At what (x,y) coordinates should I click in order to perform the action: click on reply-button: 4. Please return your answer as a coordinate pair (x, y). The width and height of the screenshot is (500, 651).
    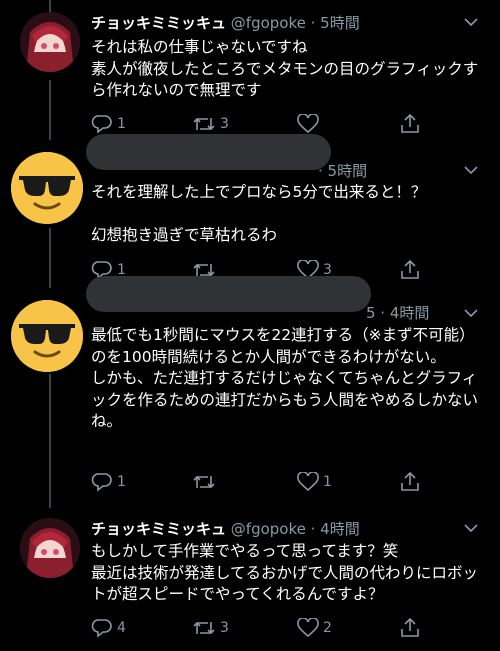
    Looking at the image, I should click on (108, 628).